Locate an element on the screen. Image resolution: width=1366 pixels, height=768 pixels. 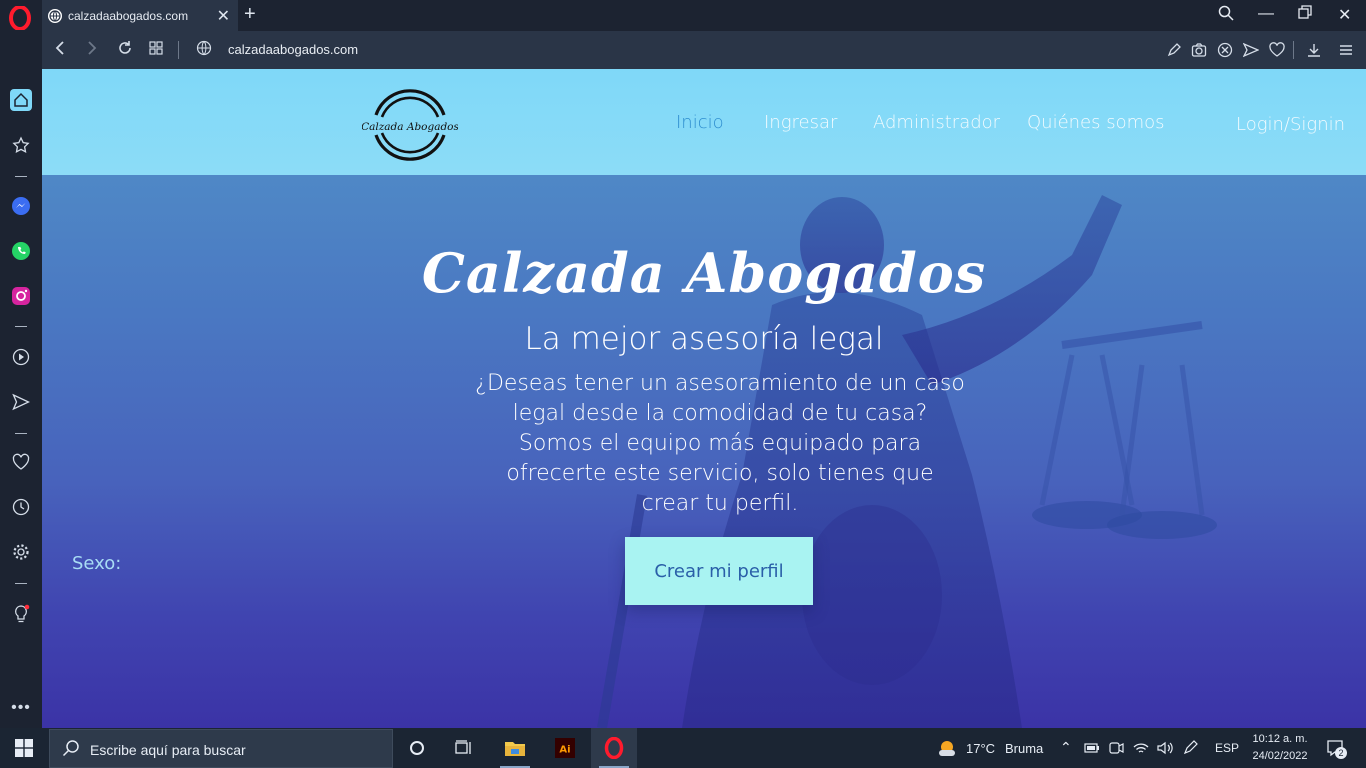
camera-snapshot-icon is located at coordinates (1199, 50).